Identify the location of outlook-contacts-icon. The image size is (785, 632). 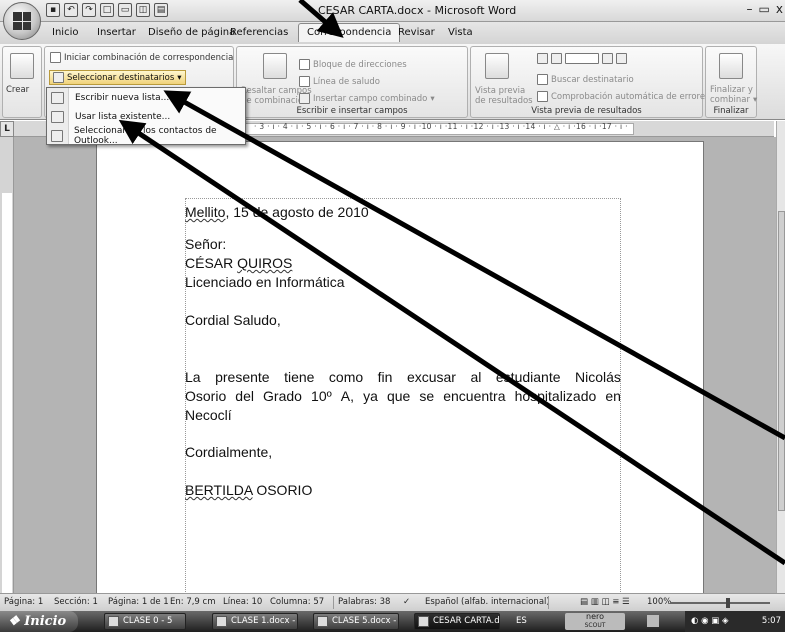
(57, 135).